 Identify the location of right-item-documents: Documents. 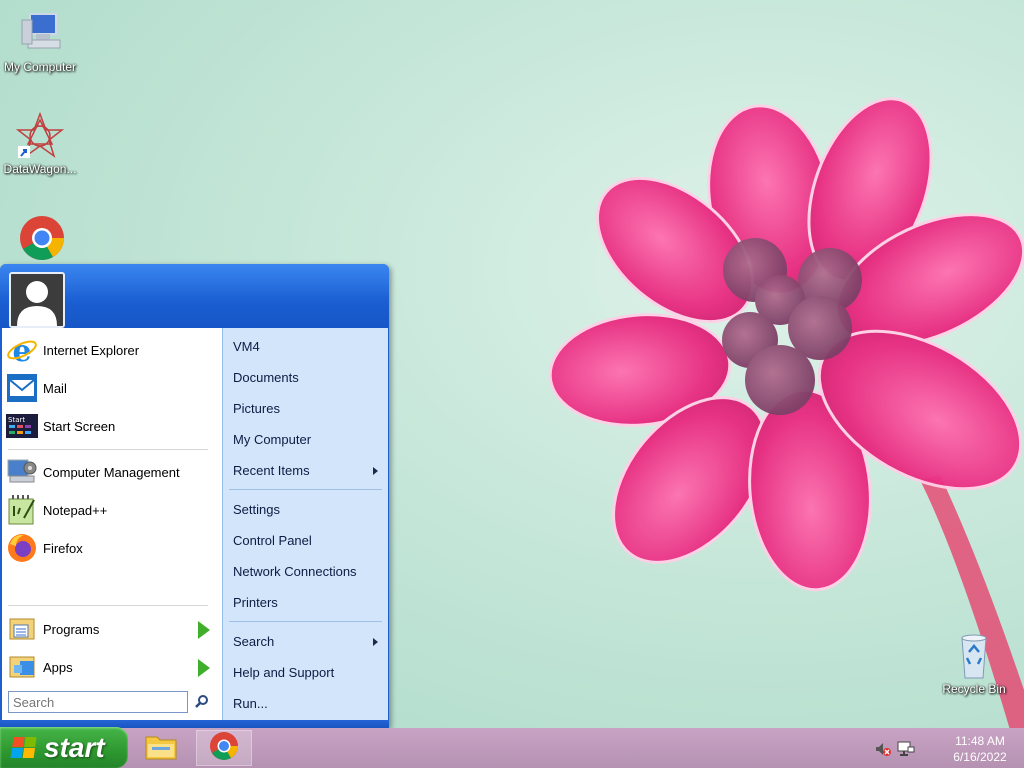
(305, 378).